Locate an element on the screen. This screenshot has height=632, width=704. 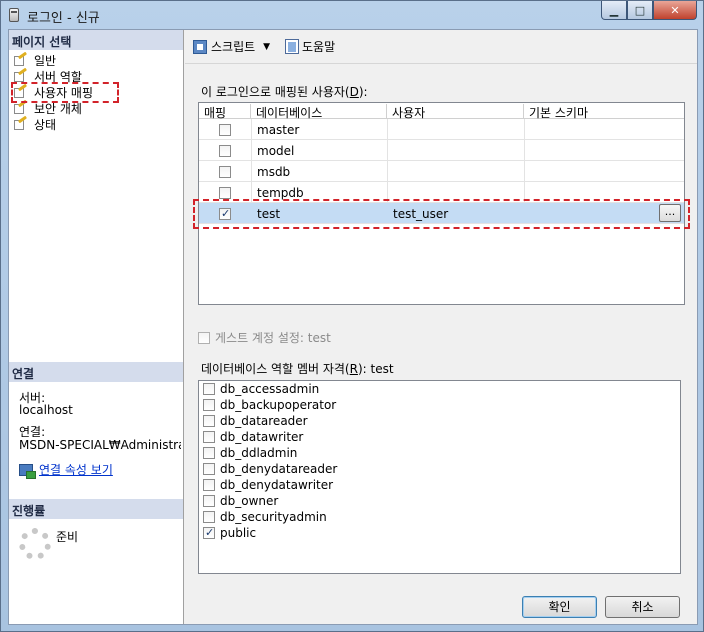
cancel-button: 취소 is located at coordinates (642, 607).